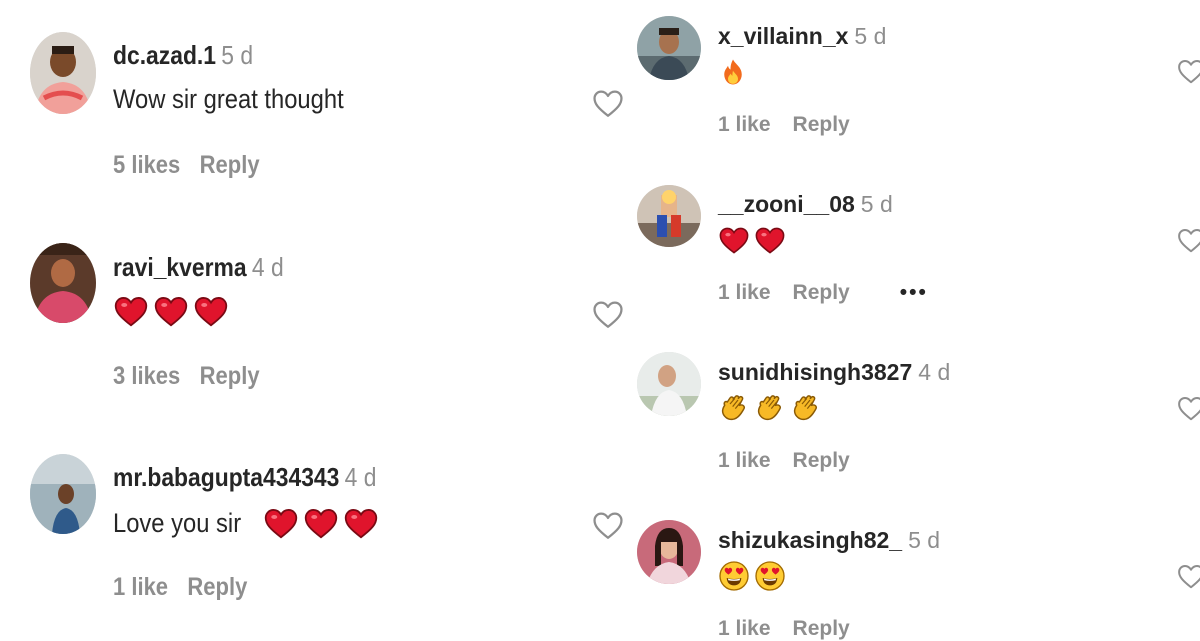  Describe the element at coordinates (810, 540) in the screenshot. I see `username: shizukasingh82_` at that location.